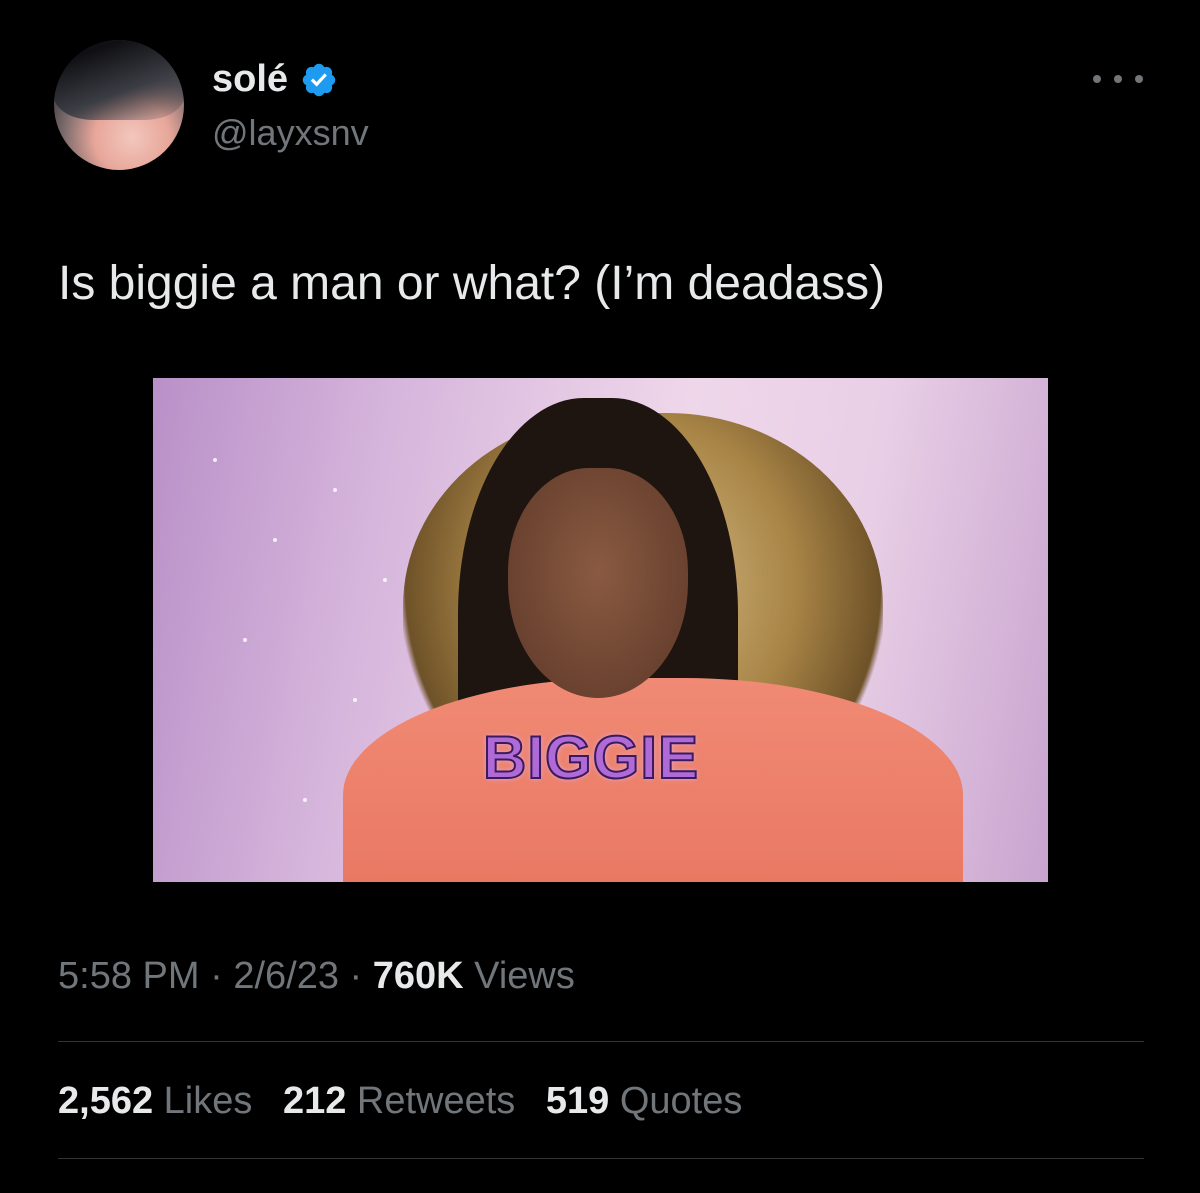  I want to click on verified-badge-icon, so click(319, 79).